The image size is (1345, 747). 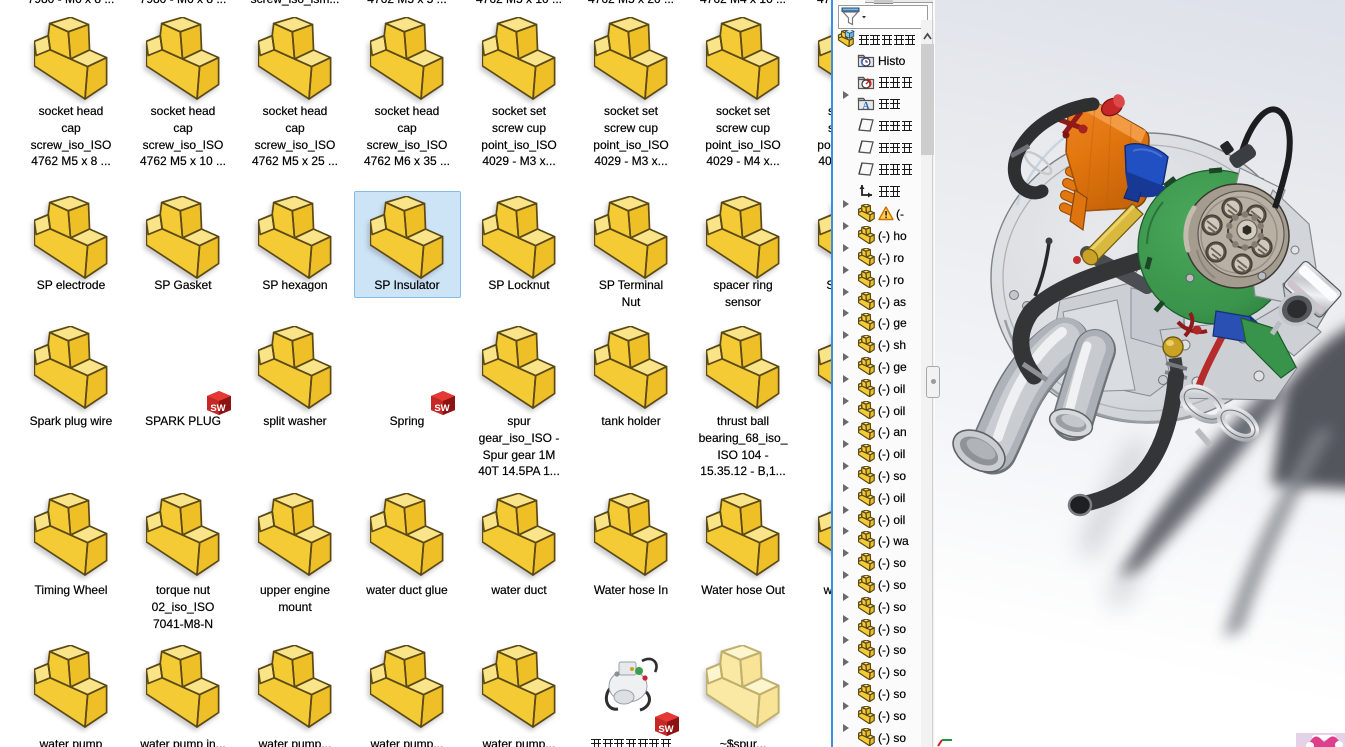 What do you see at coordinates (866, 106) in the screenshot?
I see `svg-text: A` at bounding box center [866, 106].